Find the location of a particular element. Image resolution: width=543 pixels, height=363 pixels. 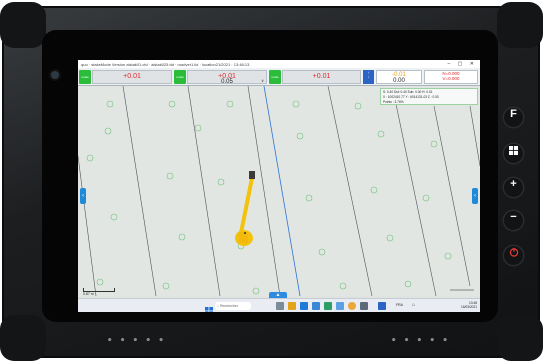

info-row-3: Points : 3.76% is located at coordinates (393, 102).